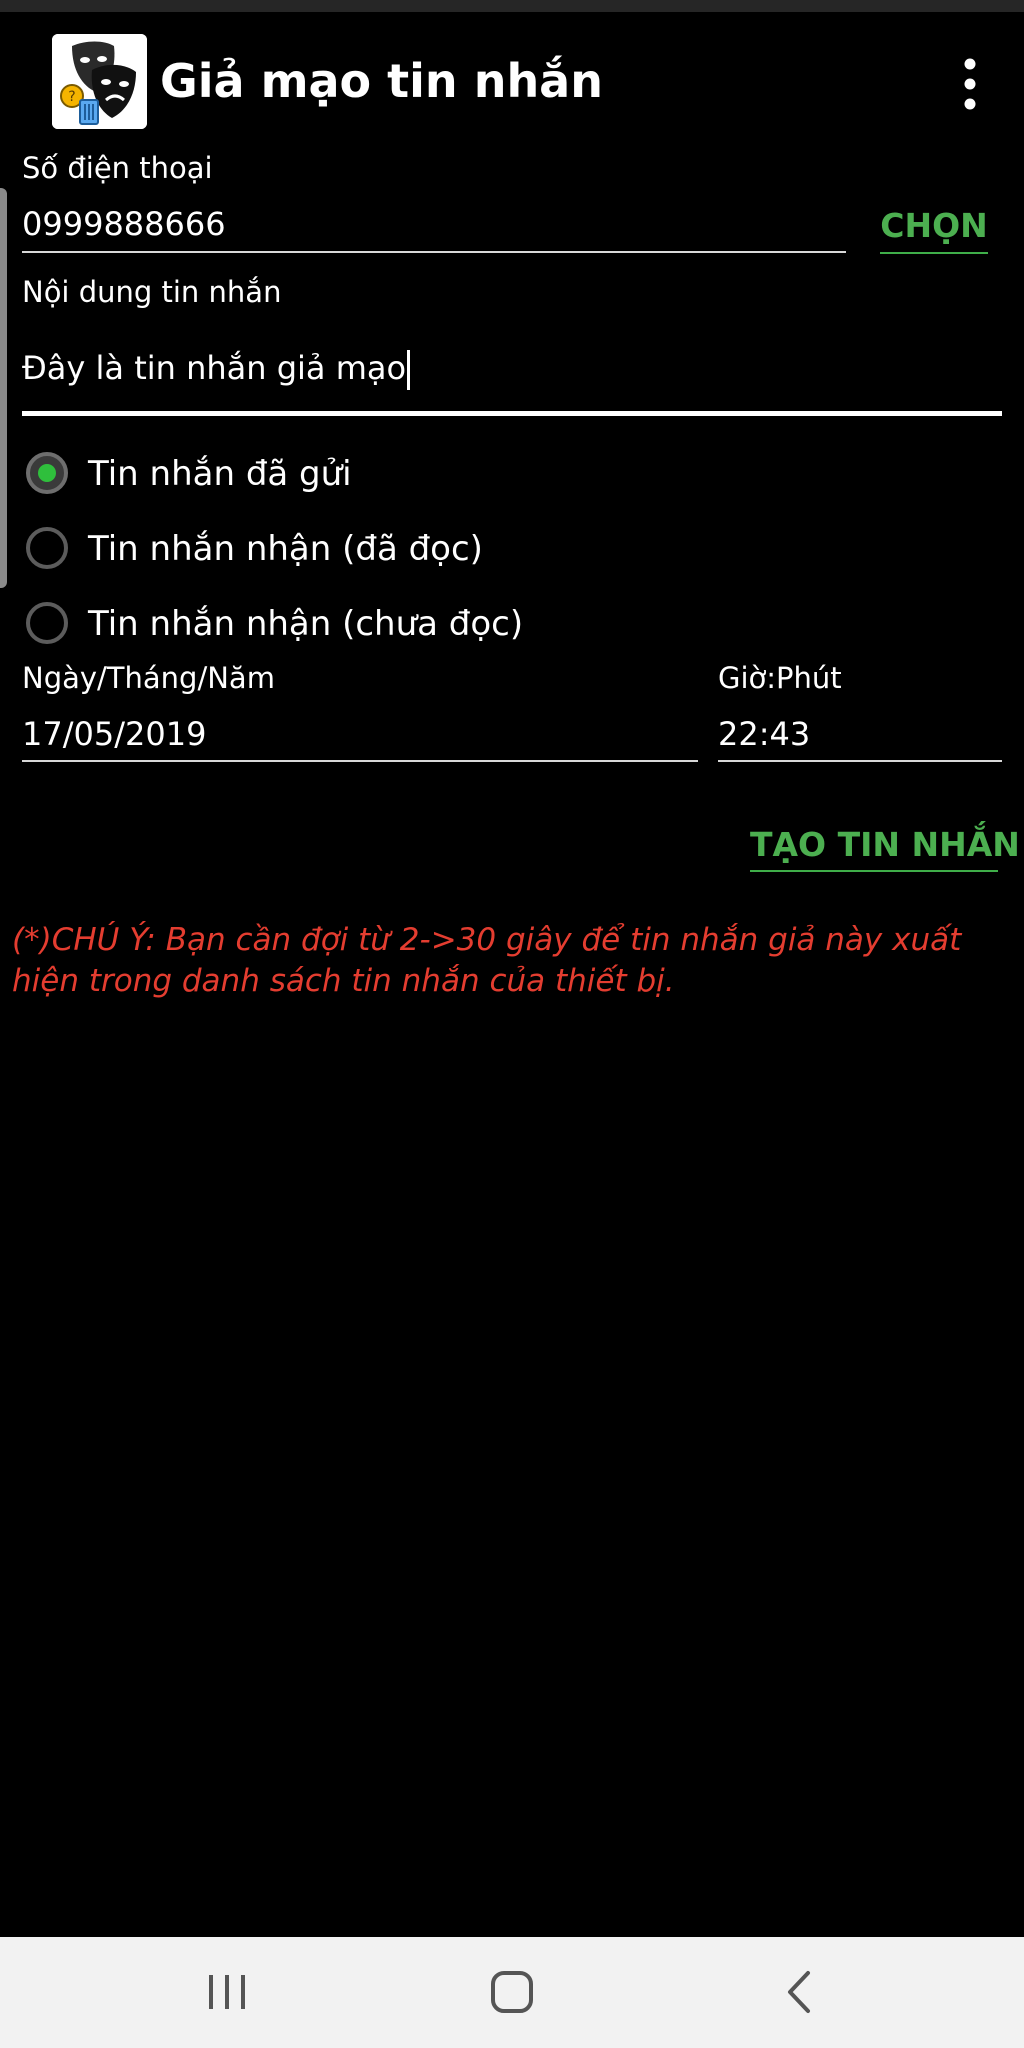  Describe the element at coordinates (3, 388) in the screenshot. I see `edge-panel-handle` at that location.